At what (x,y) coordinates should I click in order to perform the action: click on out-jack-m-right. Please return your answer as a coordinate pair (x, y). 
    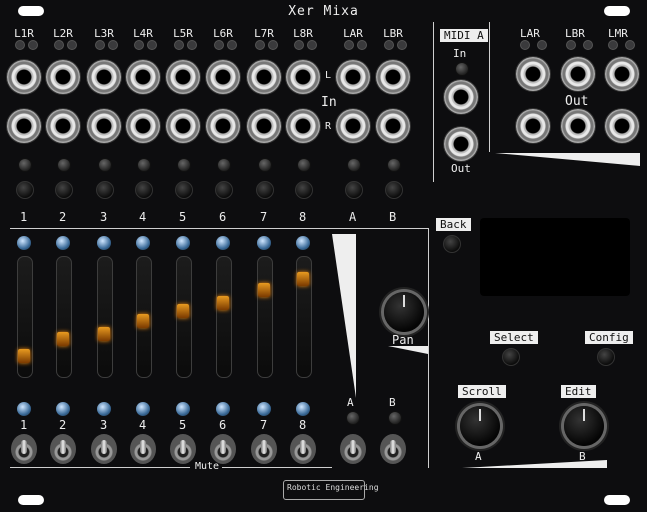
    Looking at the image, I should click on (622, 126).